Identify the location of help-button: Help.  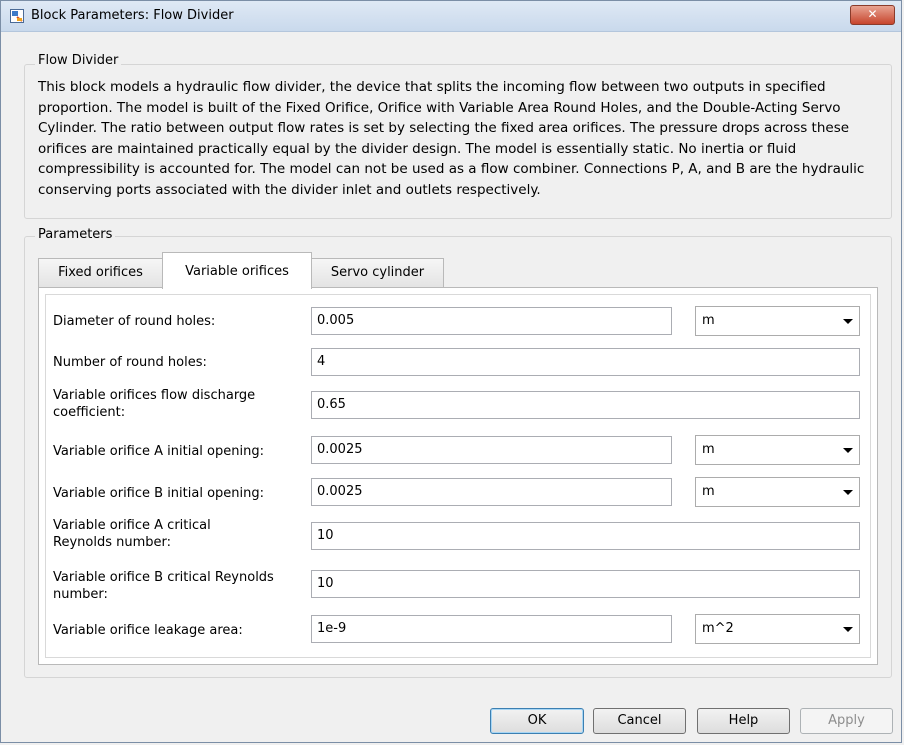
(743, 721).